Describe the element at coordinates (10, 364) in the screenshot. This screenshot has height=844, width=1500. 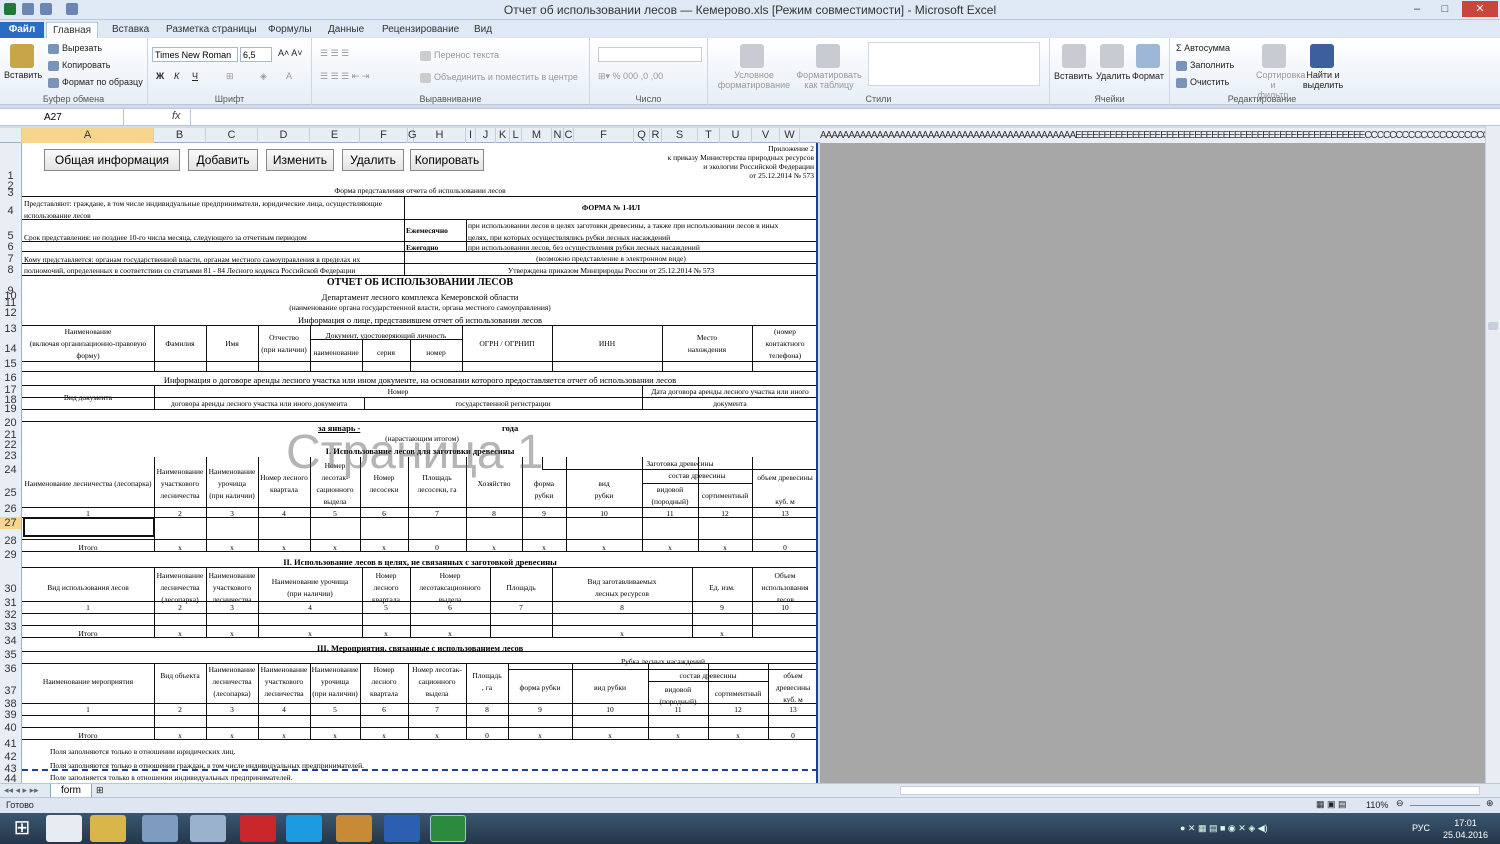
I see `row-header: 15` at that location.